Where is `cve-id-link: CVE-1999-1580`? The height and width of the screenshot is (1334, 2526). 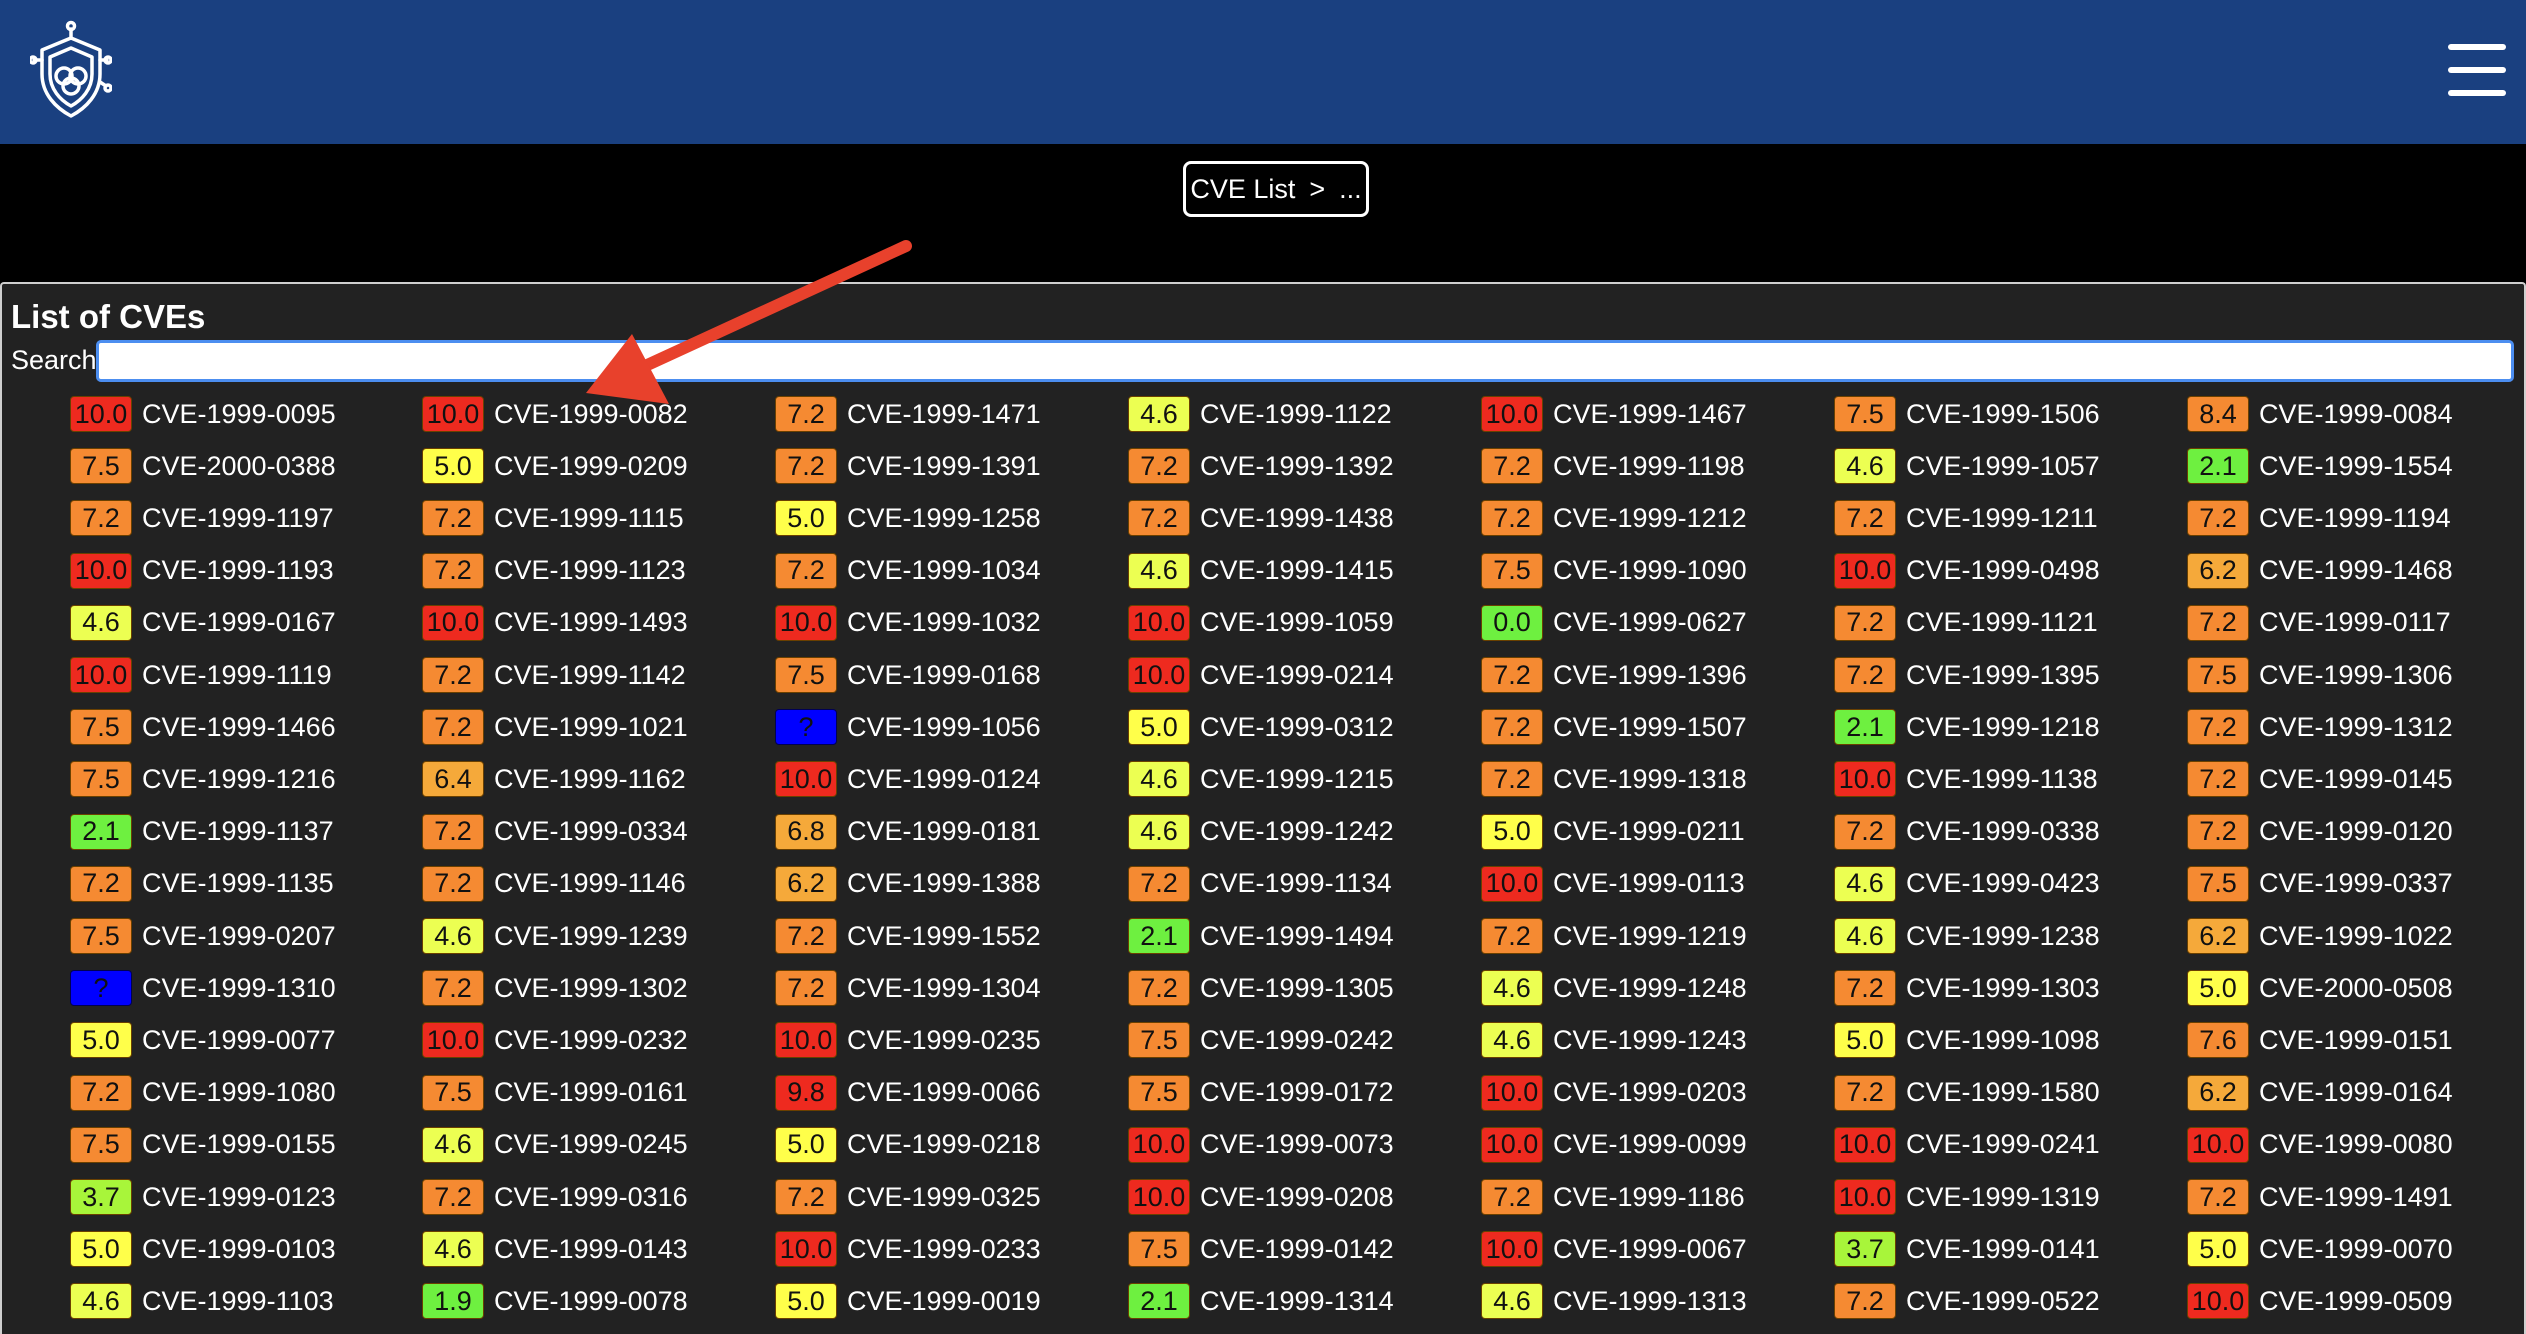 cve-id-link: CVE-1999-1580 is located at coordinates (2003, 1092).